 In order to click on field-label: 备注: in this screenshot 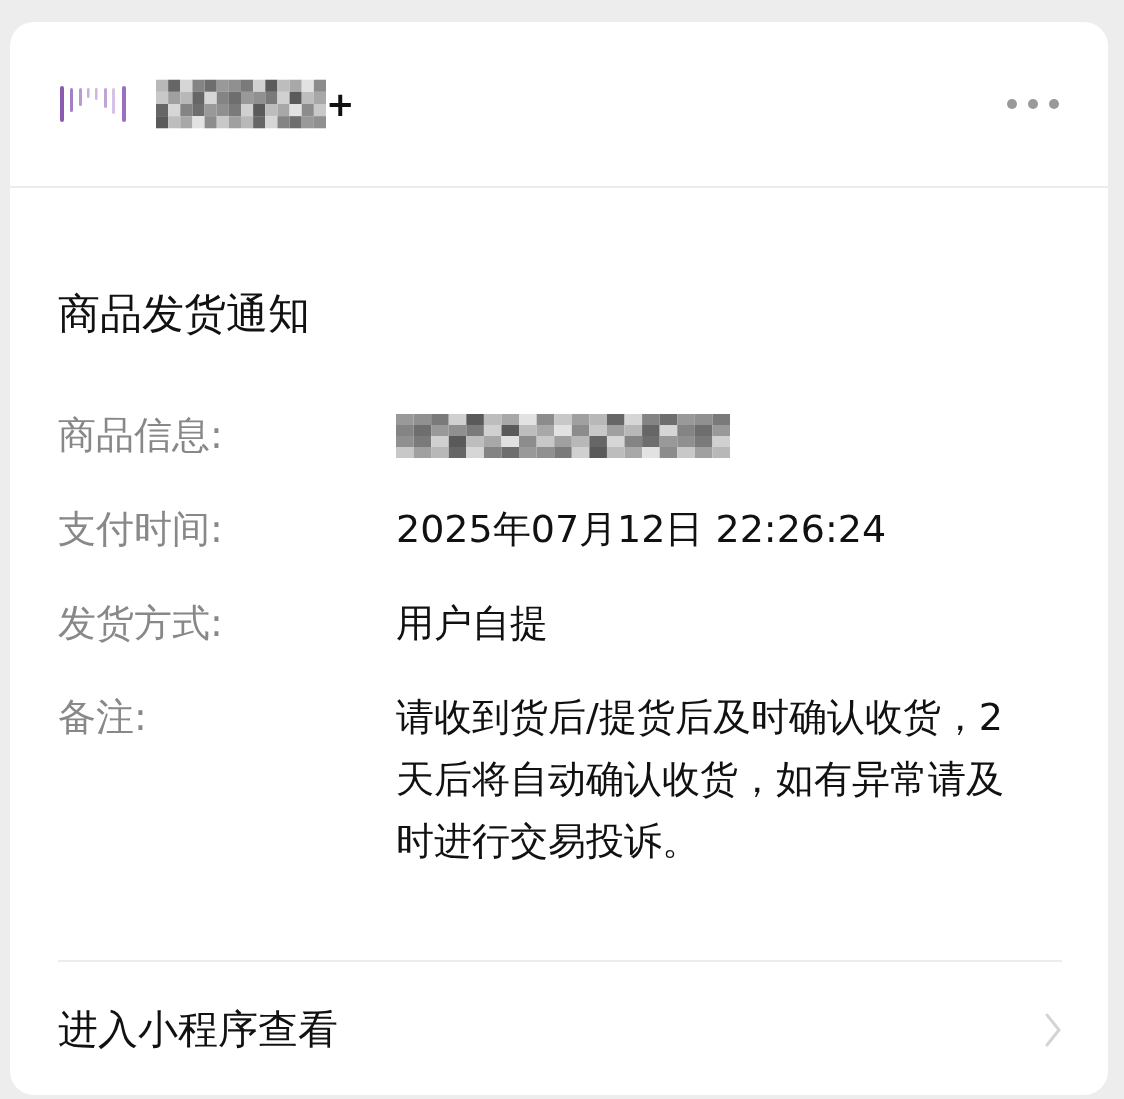, I will do `click(103, 717)`.